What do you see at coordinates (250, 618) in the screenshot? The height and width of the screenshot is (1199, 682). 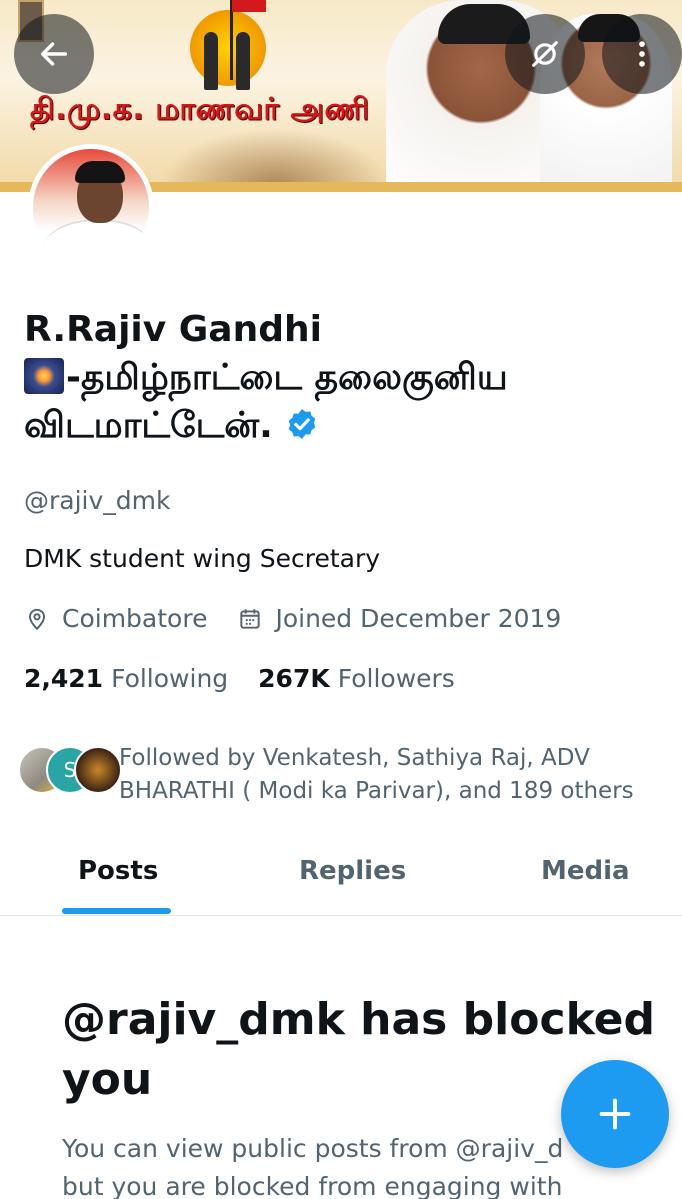 I see `calendar-icon` at bounding box center [250, 618].